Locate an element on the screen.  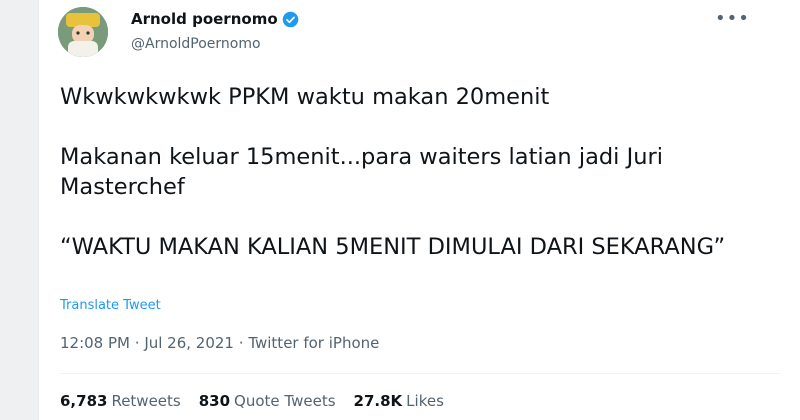
tweet-time: 12:08 PM is located at coordinates (95, 343).